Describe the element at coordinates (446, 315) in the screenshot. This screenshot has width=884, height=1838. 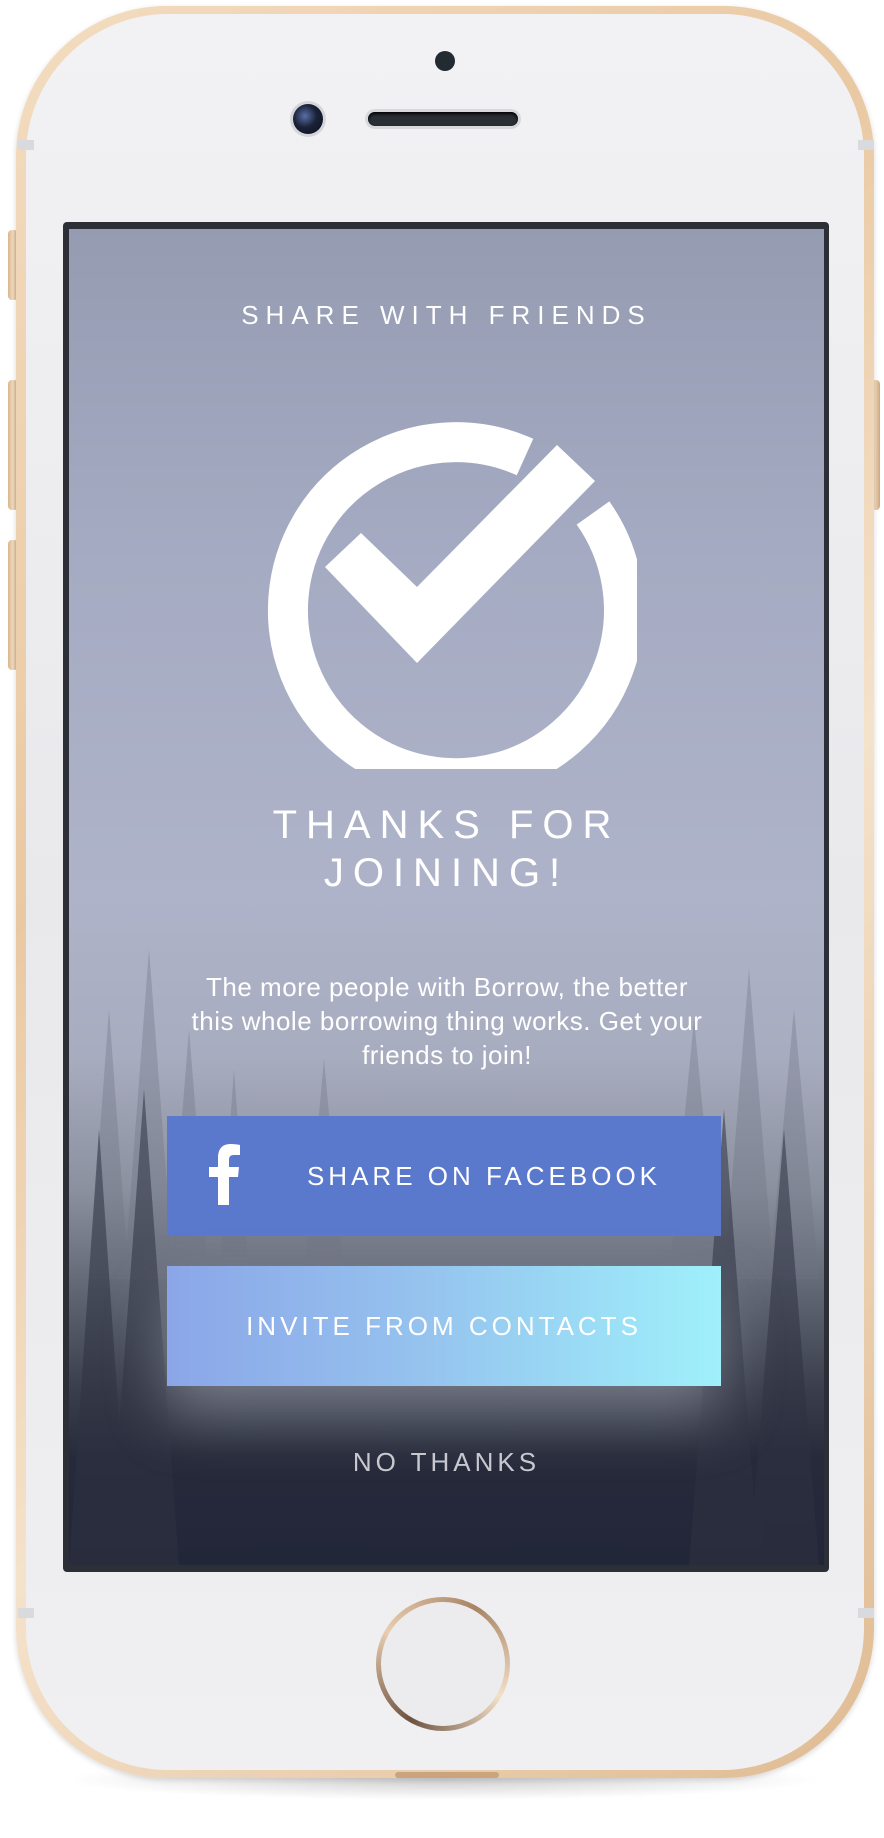
I see `screen-title: SHARE WITH FRIENDS` at that location.